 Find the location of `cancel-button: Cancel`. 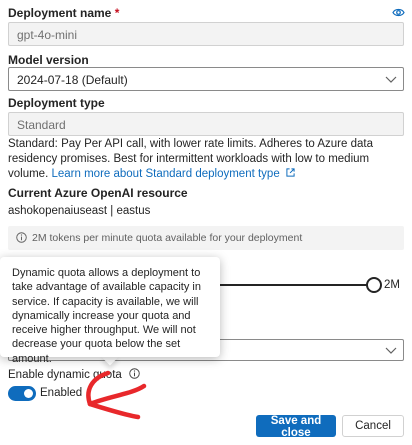

cancel-button: Cancel is located at coordinates (373, 426).